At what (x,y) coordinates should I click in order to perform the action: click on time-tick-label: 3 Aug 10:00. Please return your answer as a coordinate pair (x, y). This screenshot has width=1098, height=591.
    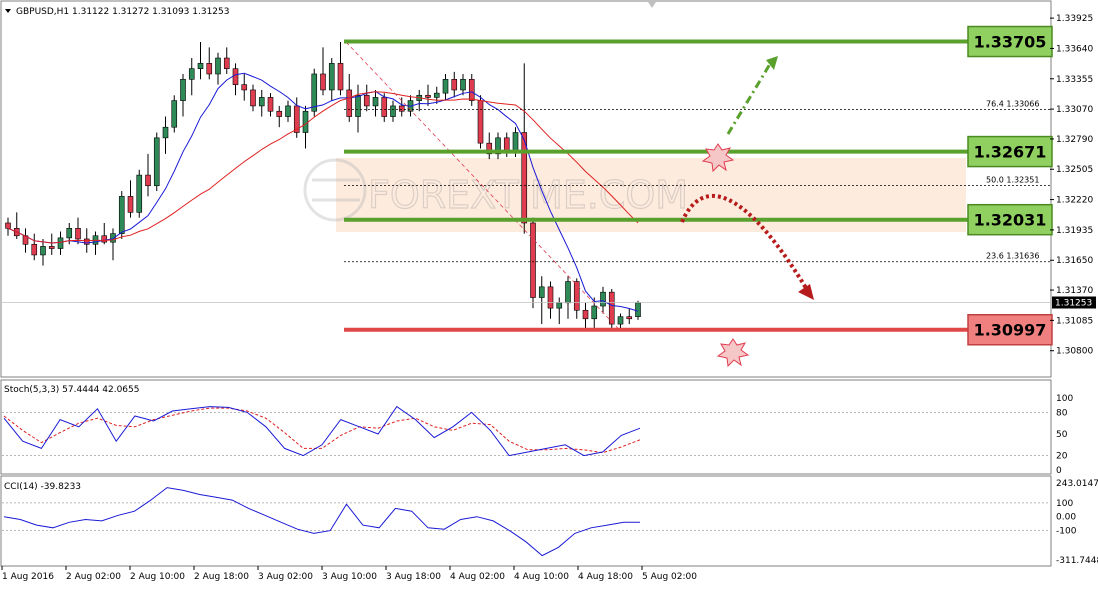
    Looking at the image, I should click on (349, 577).